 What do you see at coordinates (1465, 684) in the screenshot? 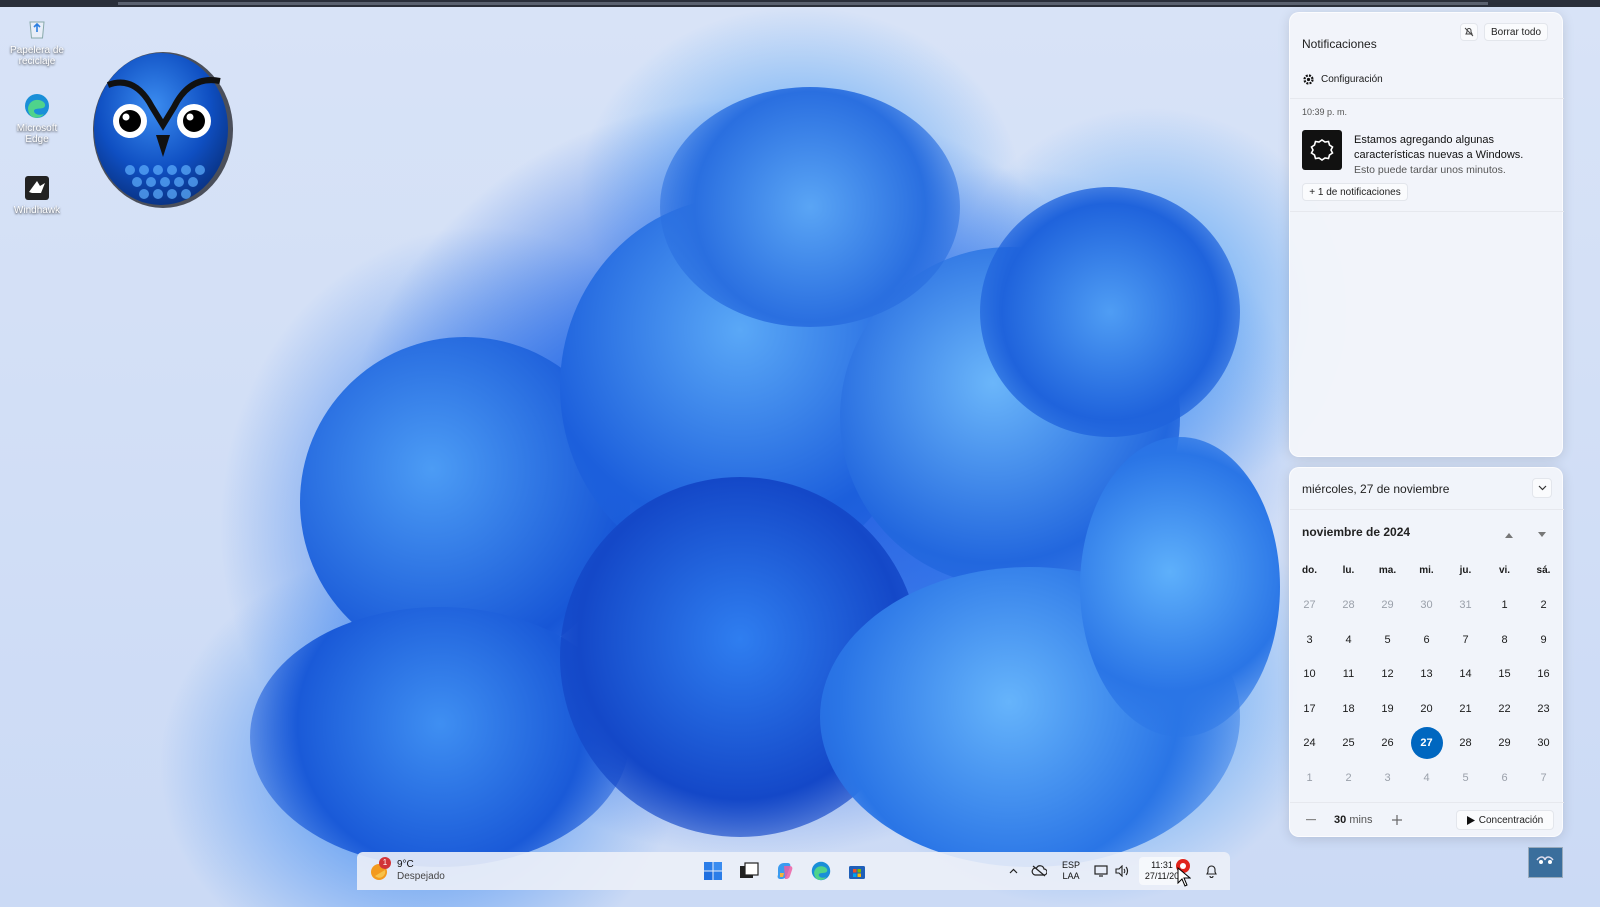
I see `calendar-day: 14` at bounding box center [1465, 684].